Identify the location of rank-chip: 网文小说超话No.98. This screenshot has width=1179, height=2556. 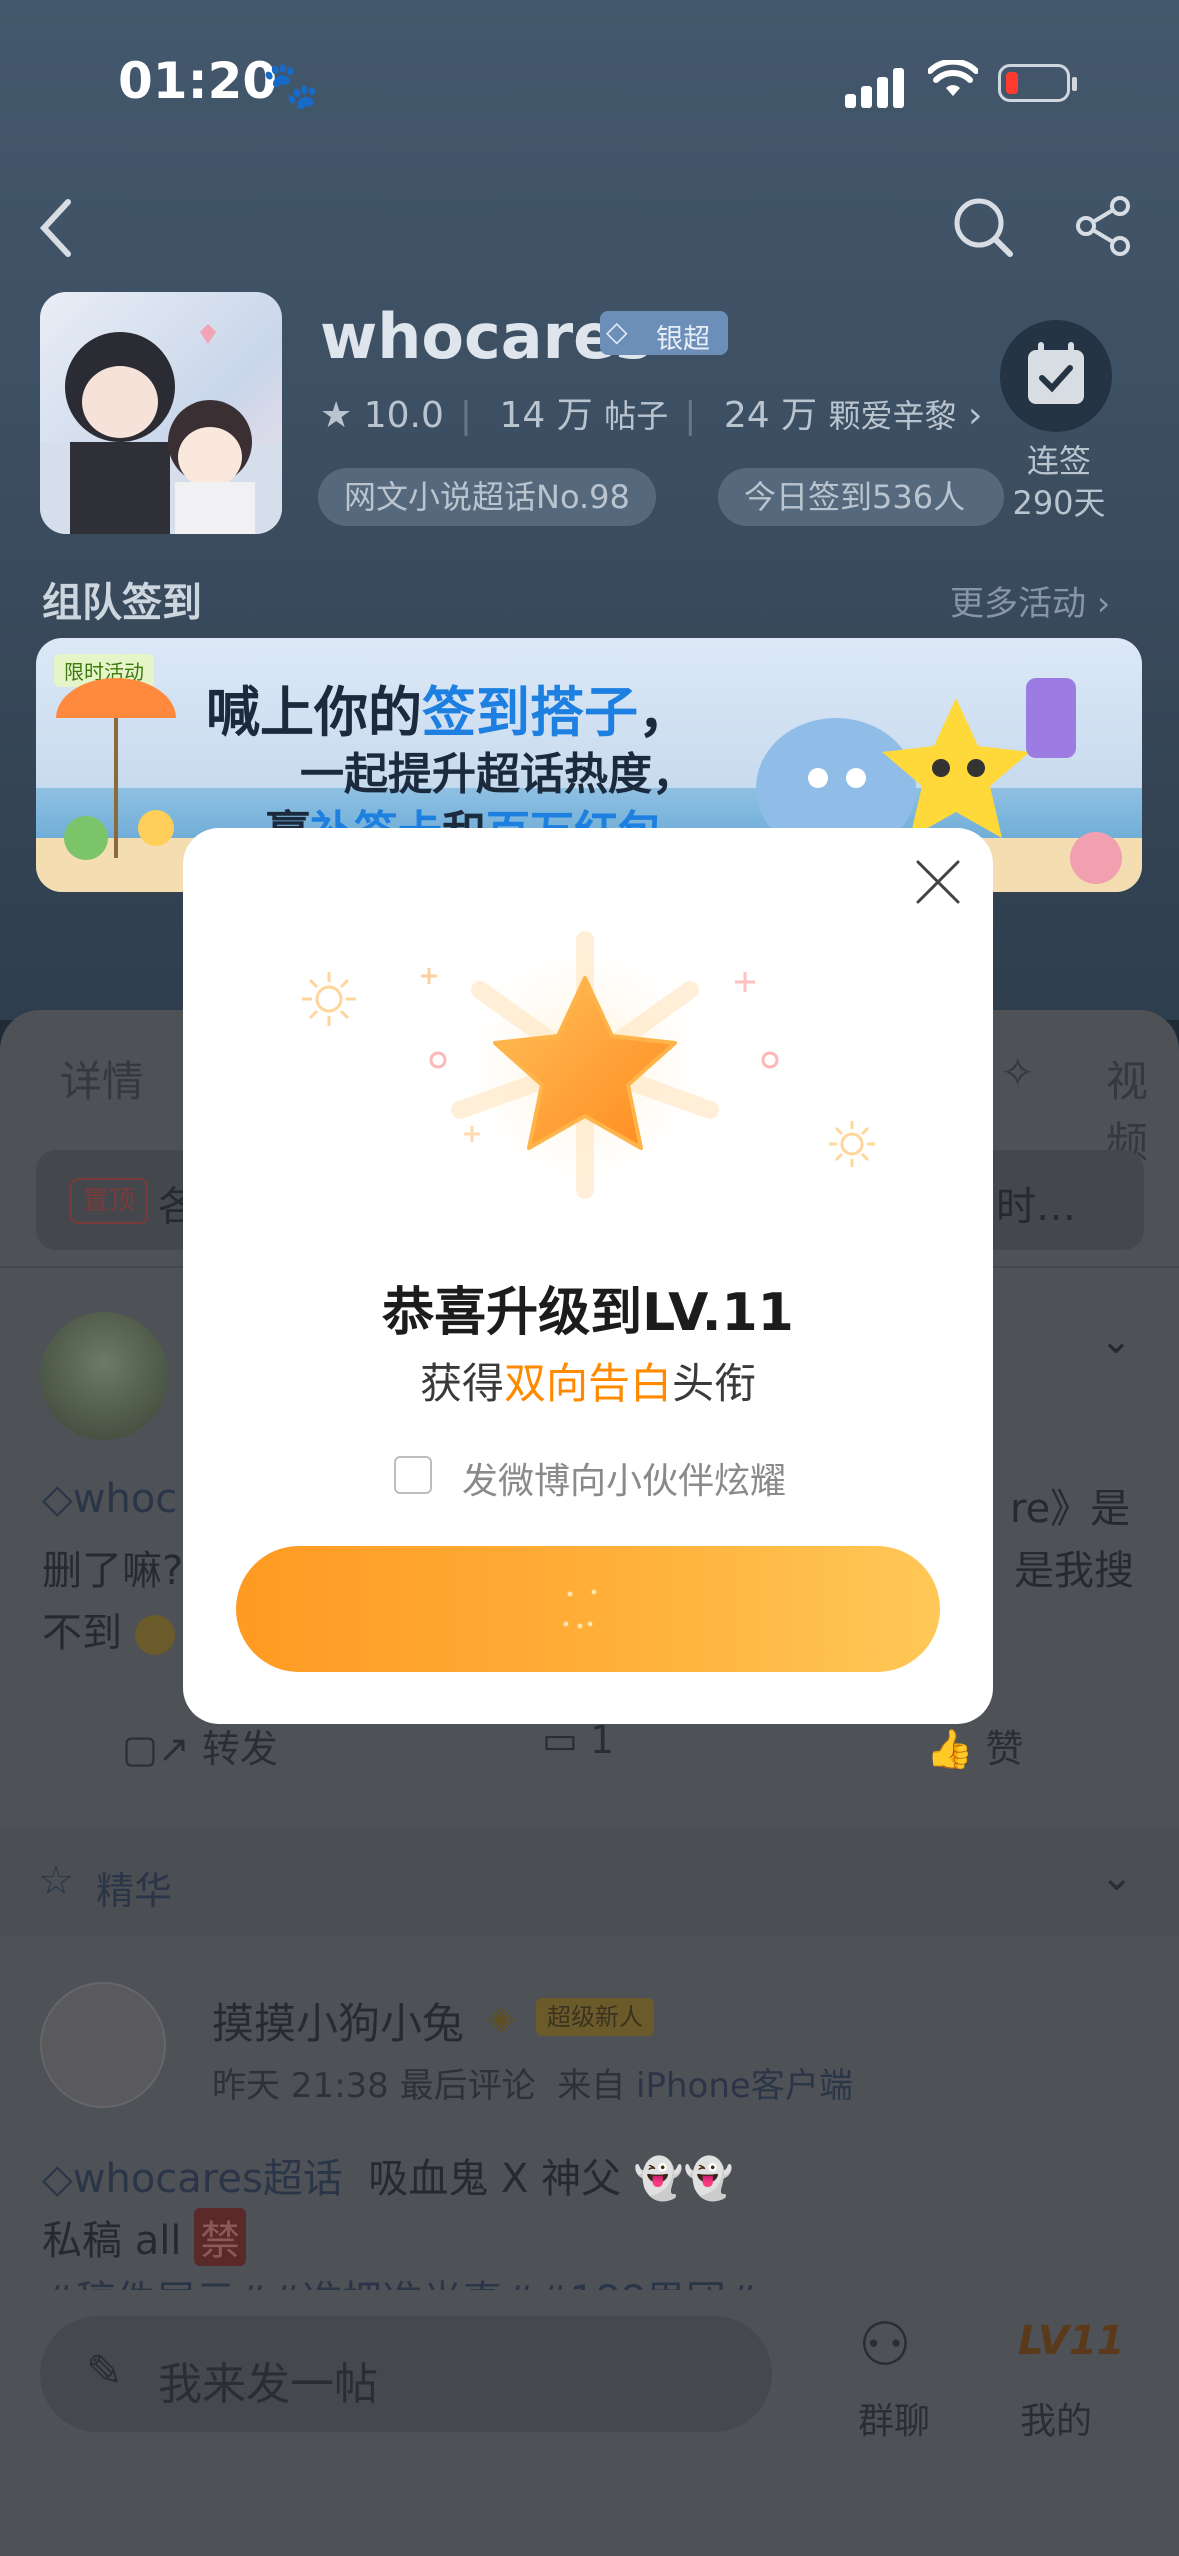
(487, 497).